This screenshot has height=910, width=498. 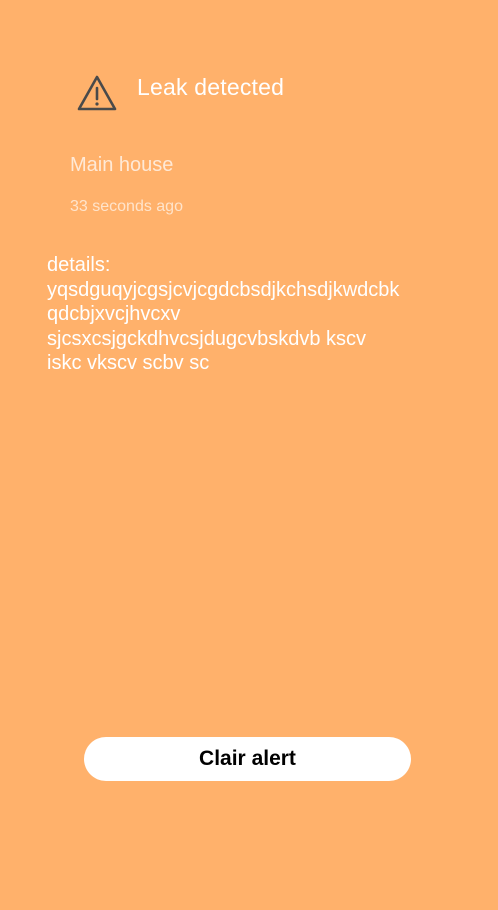 What do you see at coordinates (206, 338) in the screenshot?
I see `details-line: sjcsxcsjgckdhvcsjdugcvbskdvb kscv` at bounding box center [206, 338].